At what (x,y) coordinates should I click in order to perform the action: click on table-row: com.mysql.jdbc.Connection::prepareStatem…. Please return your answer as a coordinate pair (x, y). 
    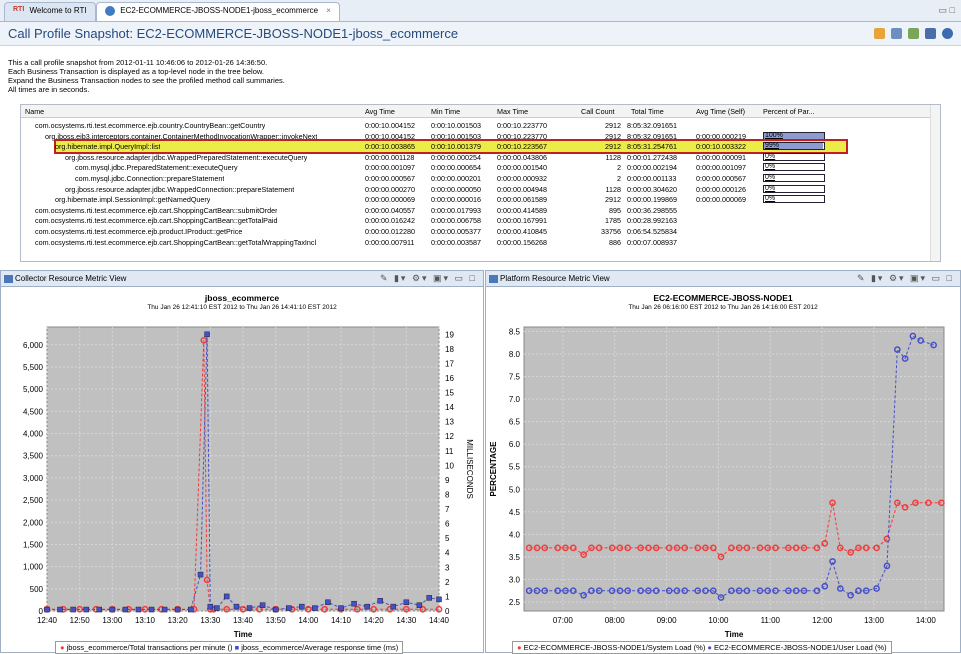
    Looking at the image, I should click on (480, 178).